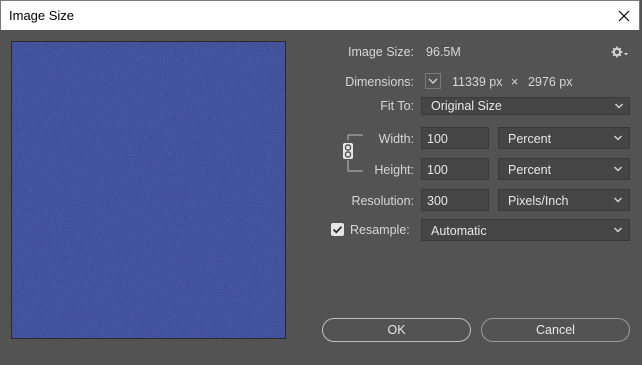 This screenshot has height=365, width=642. I want to click on ok-button: OK, so click(396, 330).